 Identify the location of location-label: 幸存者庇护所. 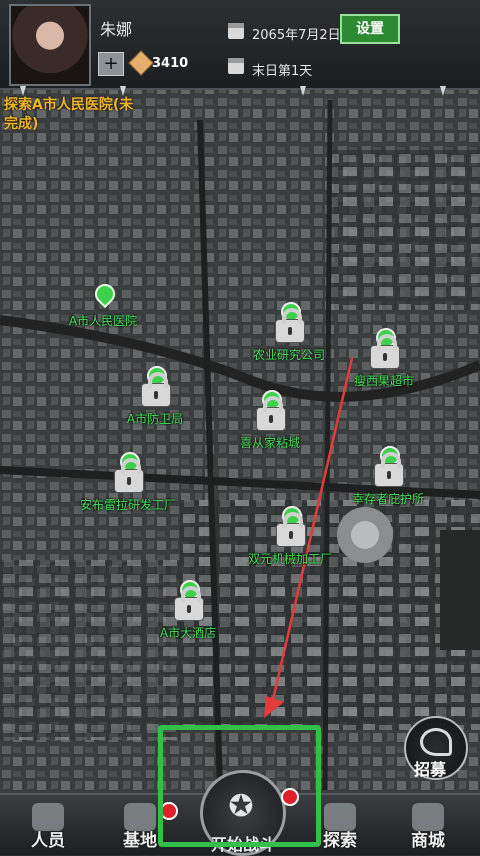
(387, 499).